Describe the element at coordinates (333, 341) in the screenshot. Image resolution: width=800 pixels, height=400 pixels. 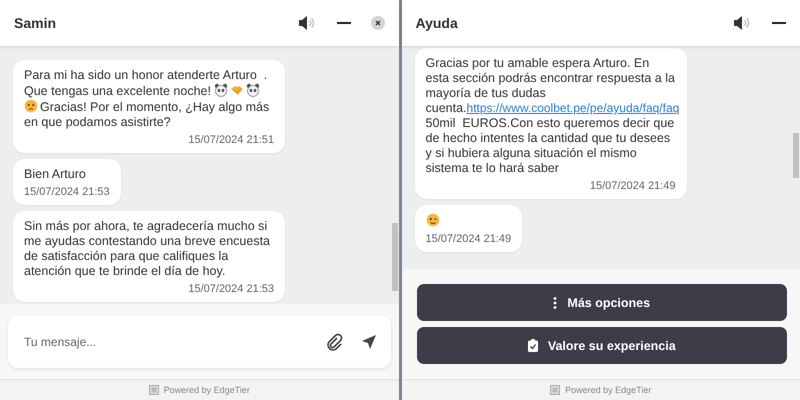
I see `paperclip-icon` at that location.